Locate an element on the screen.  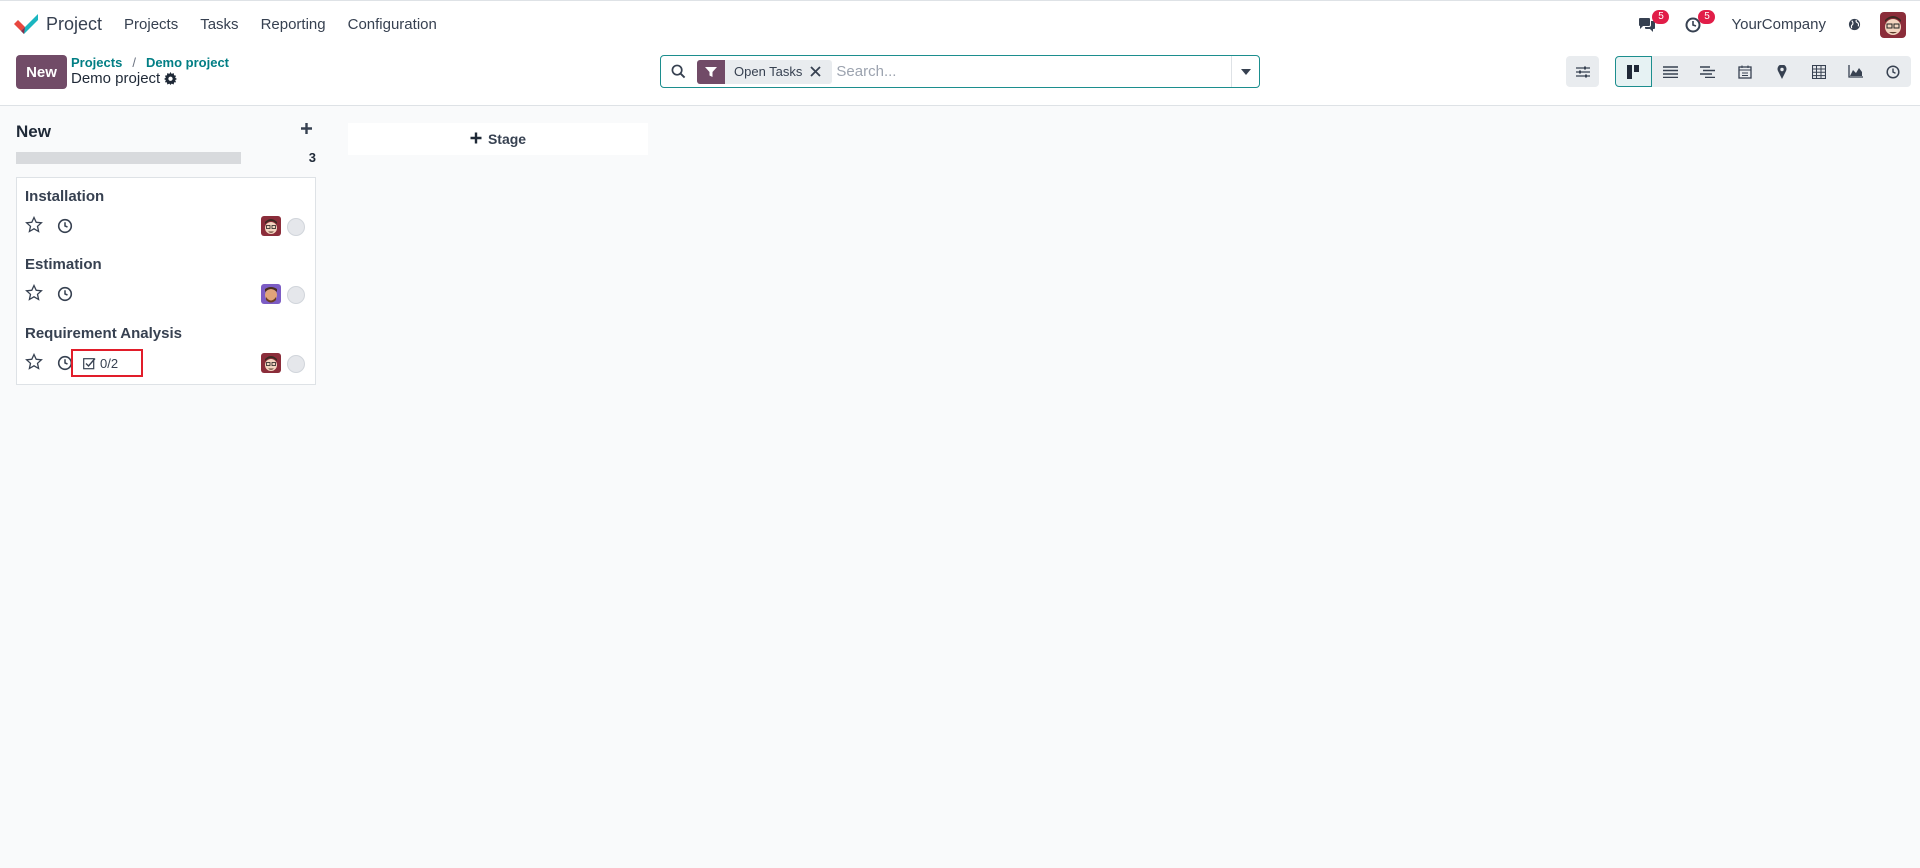
clock-icon is located at coordinates (1892, 71).